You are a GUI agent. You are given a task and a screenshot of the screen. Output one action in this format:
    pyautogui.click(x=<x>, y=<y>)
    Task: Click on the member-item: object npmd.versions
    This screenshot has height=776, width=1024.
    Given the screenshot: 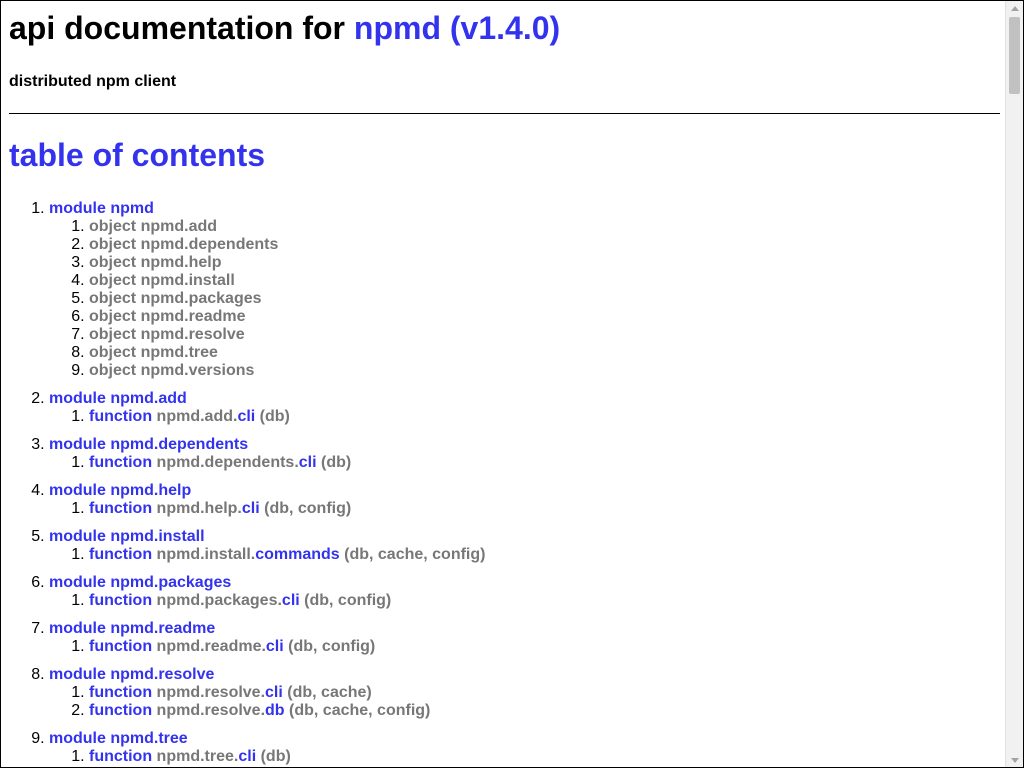 What is the action you would take?
    pyautogui.click(x=545, y=371)
    